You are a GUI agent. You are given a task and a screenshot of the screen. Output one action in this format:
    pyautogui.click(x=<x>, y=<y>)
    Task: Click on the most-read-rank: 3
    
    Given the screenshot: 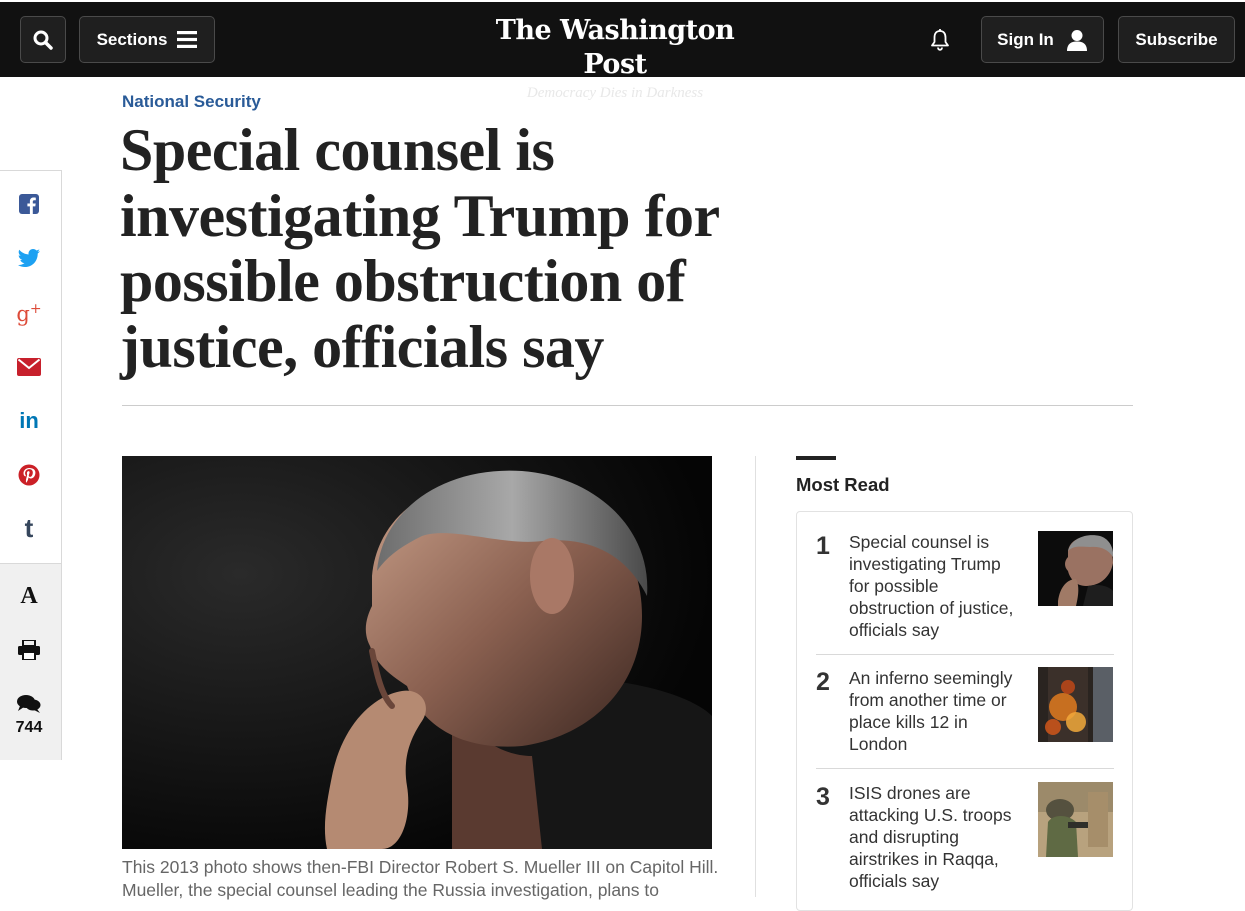 What is the action you would take?
    pyautogui.click(x=823, y=797)
    